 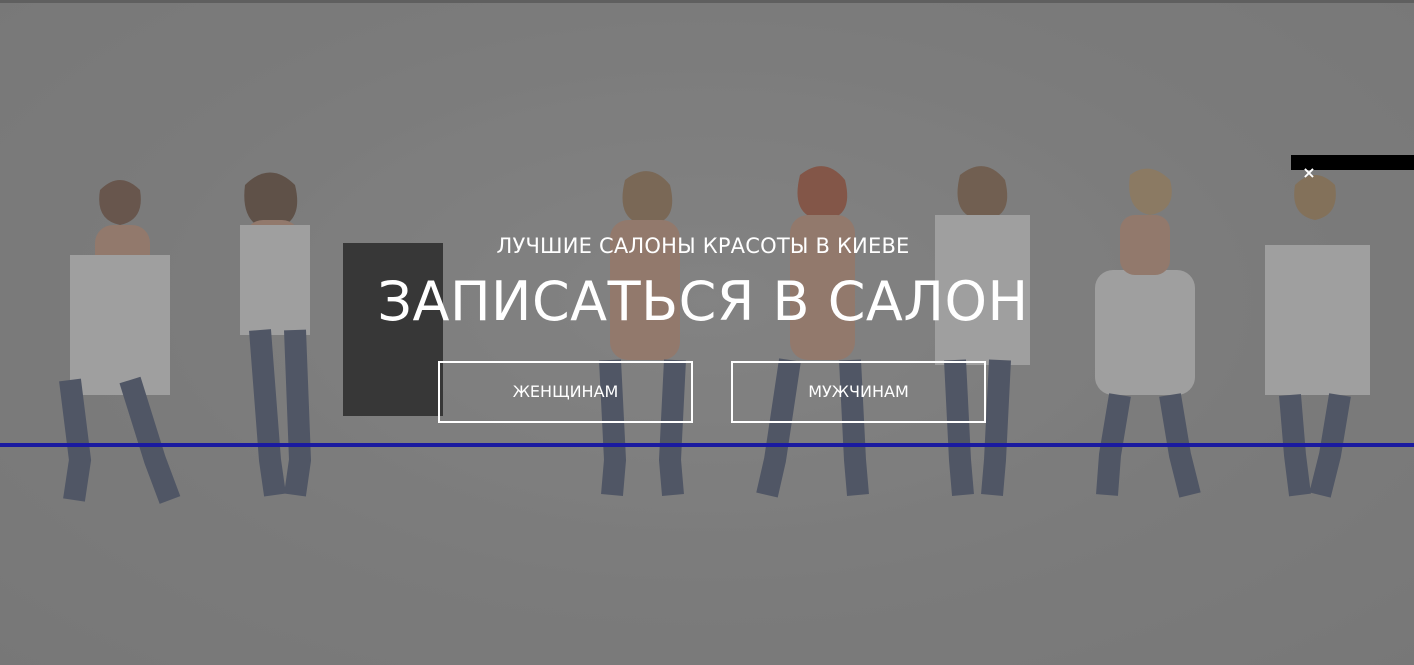 What do you see at coordinates (1309, 173) in the screenshot?
I see `close-icon: ×` at bounding box center [1309, 173].